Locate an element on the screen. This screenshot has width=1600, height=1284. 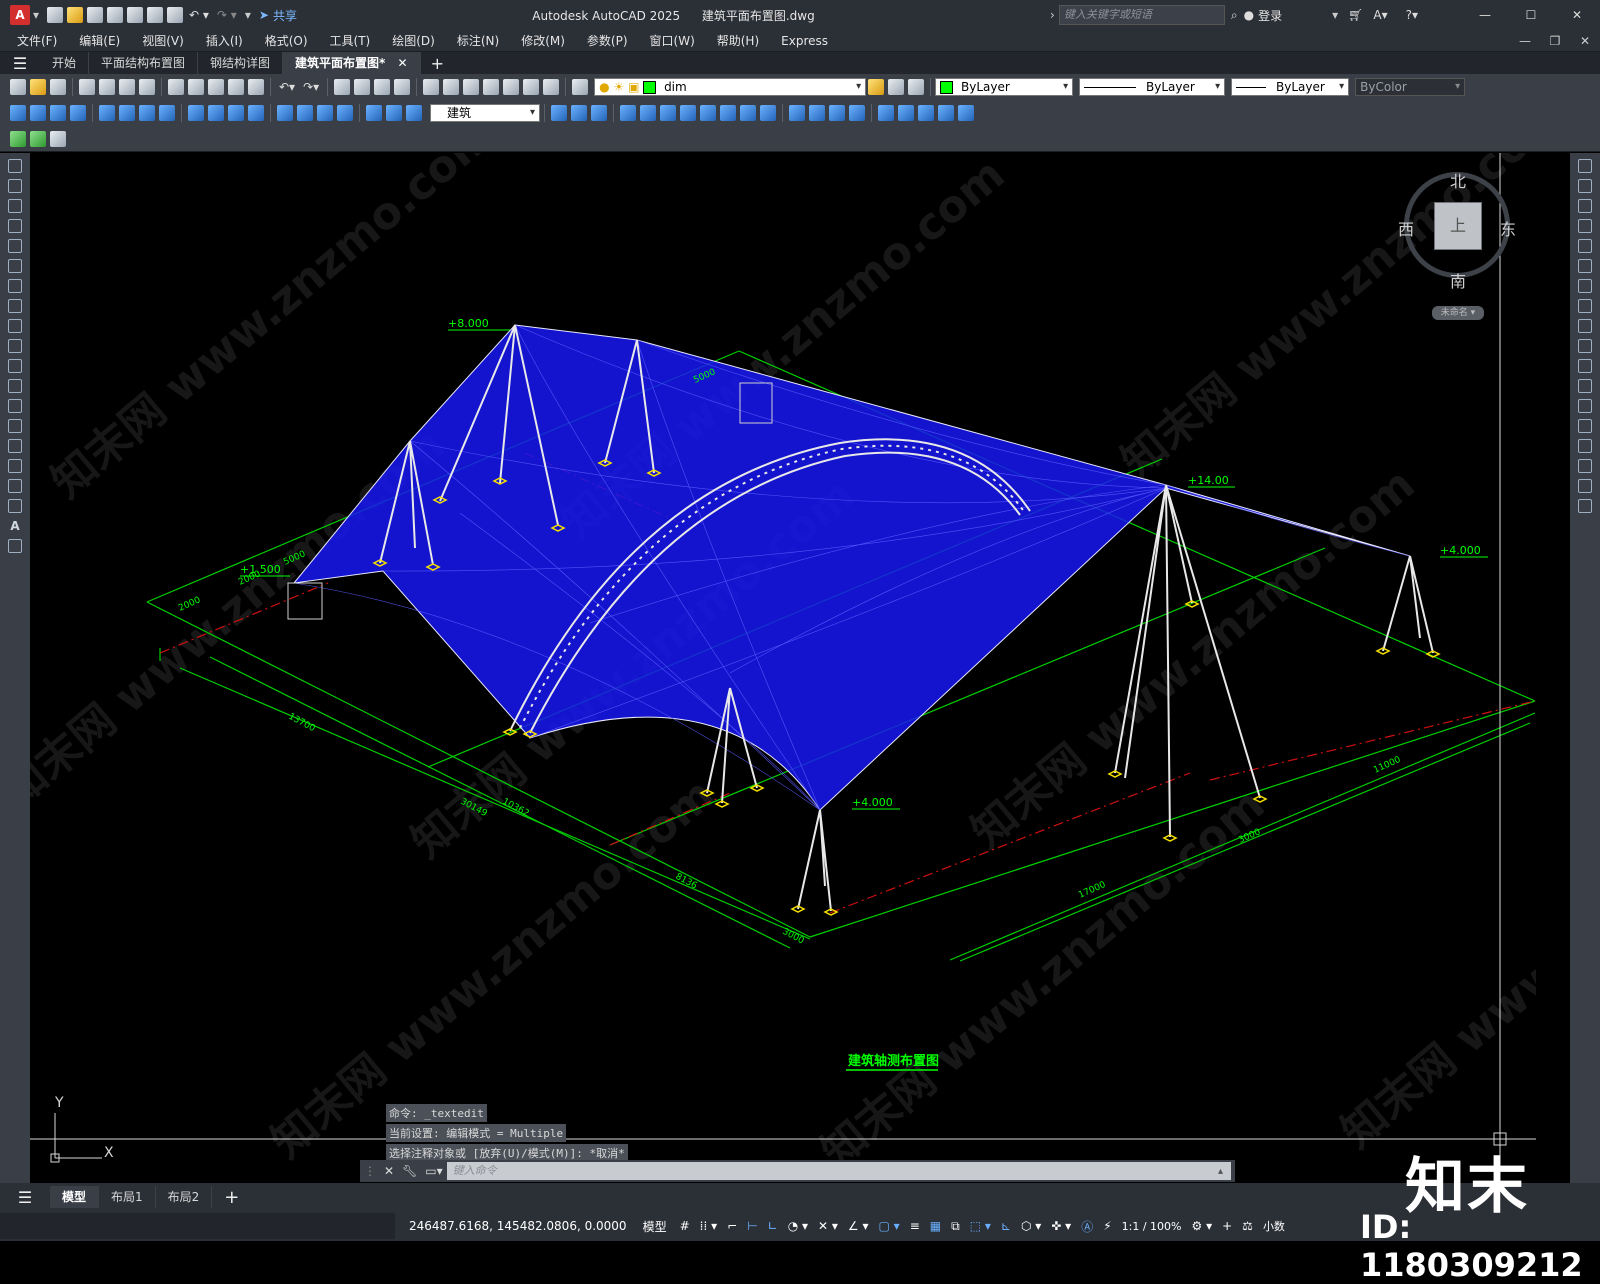
plotstyle-dropdown: ByColor ▾ is located at coordinates (1410, 87).